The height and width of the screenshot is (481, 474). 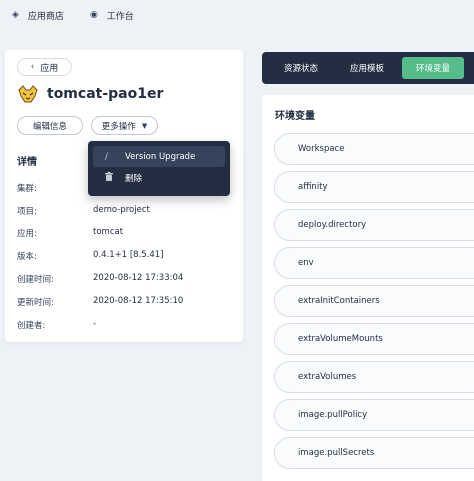 I want to click on tab-env-variables: 环境变量, so click(x=433, y=68).